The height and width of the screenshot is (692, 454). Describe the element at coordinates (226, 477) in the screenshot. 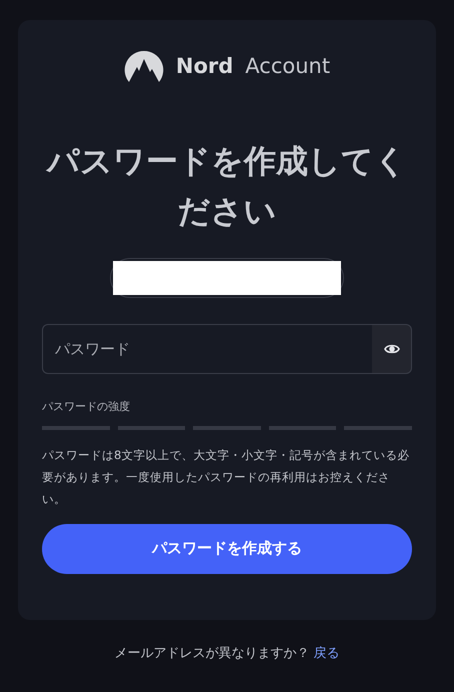

I see `password-requirements: パスワードは8文字以上で、大文字・小文字・記号が含まれている必要があります。一度使用したパスワードの再利用はお控えください。` at that location.